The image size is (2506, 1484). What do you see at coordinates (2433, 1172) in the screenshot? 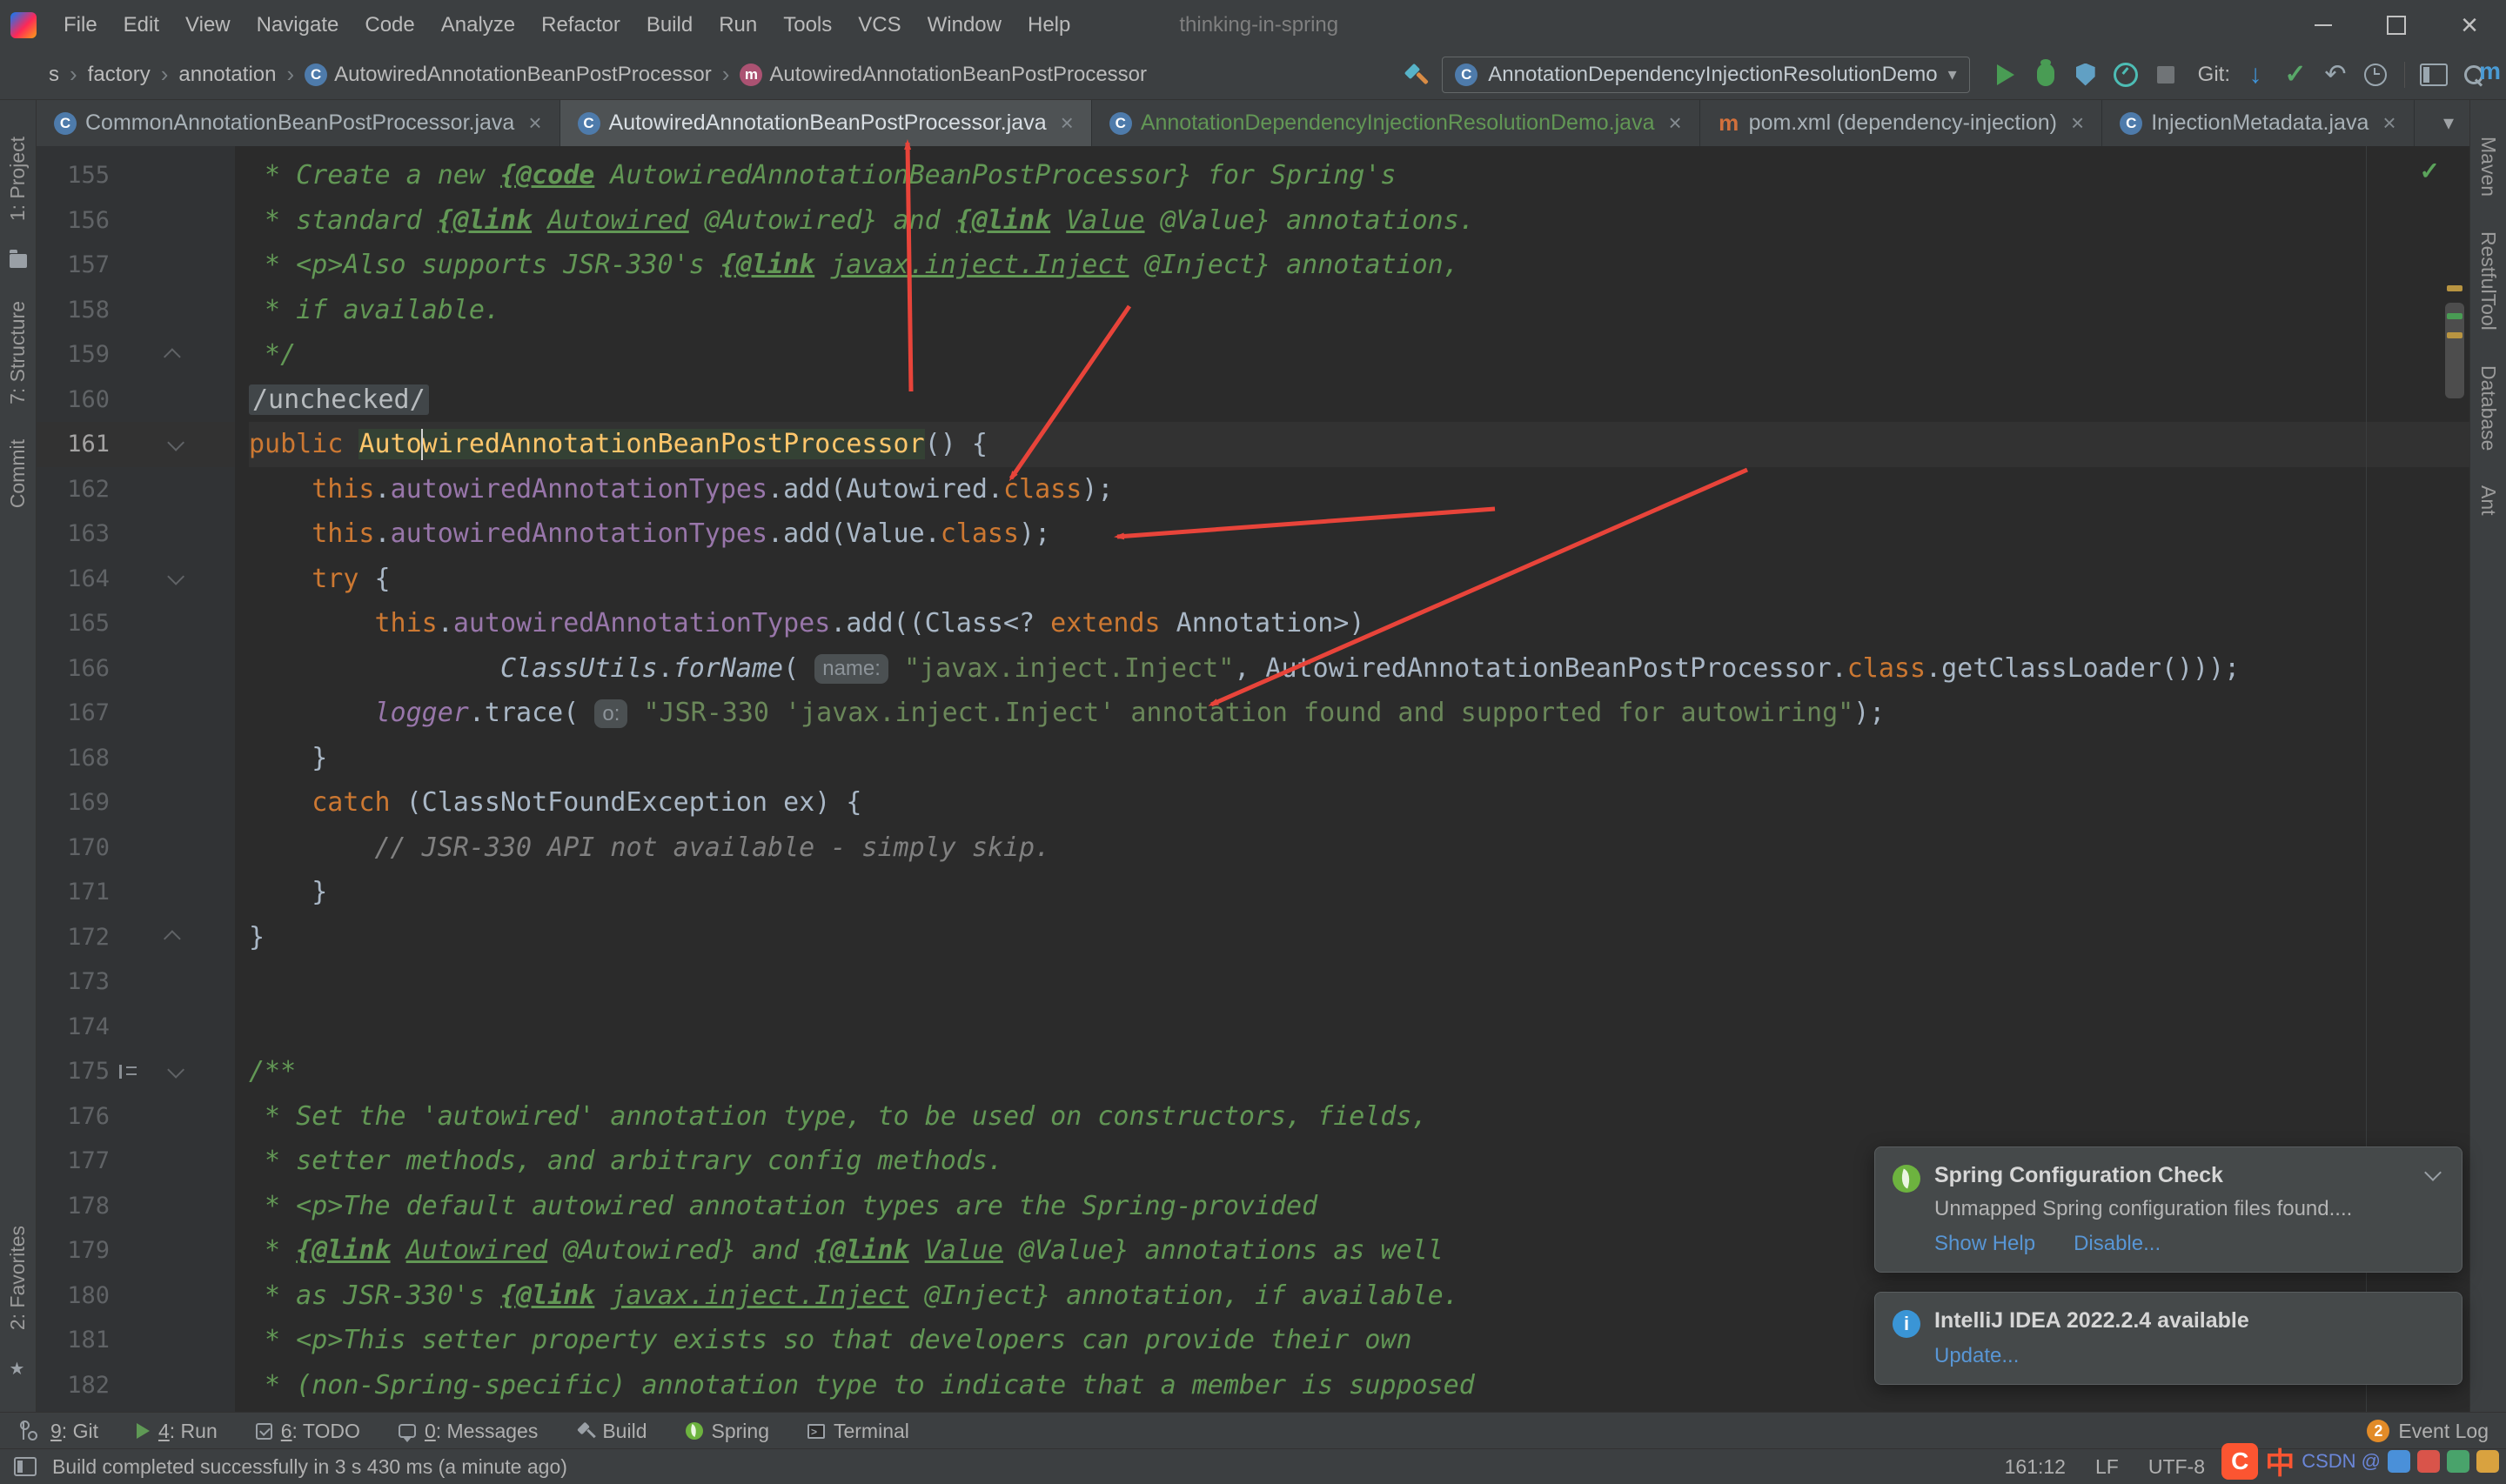
I see `collapse-chevron-icon` at bounding box center [2433, 1172].